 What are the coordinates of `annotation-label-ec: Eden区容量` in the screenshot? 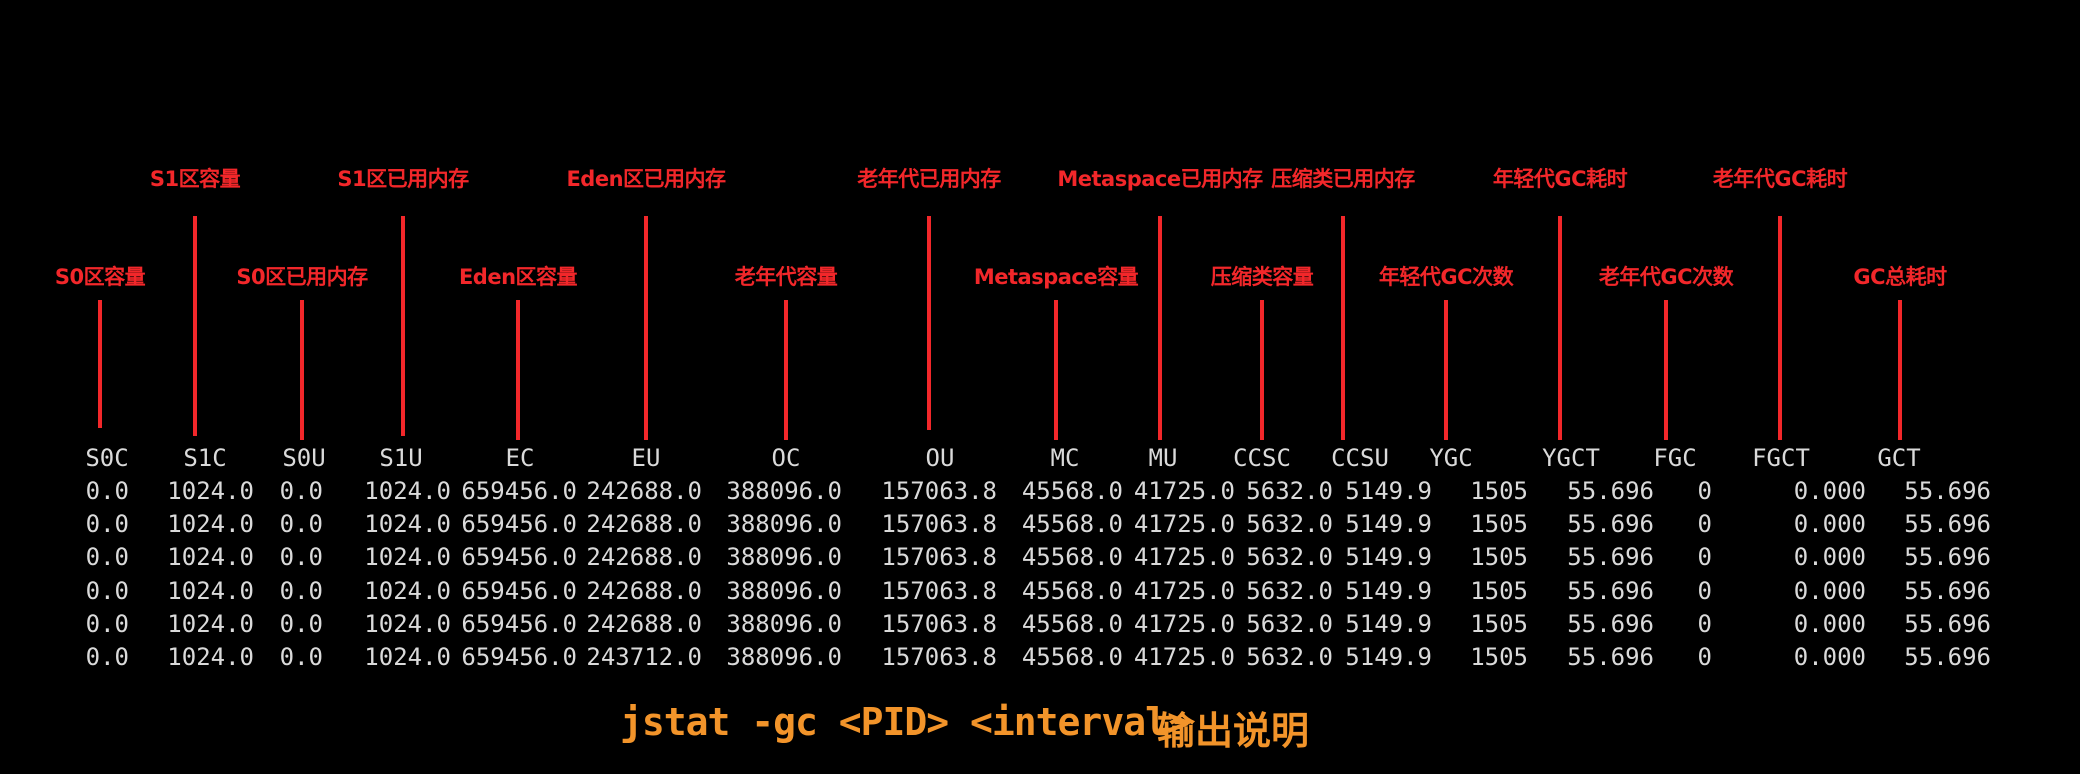 It's located at (518, 277).